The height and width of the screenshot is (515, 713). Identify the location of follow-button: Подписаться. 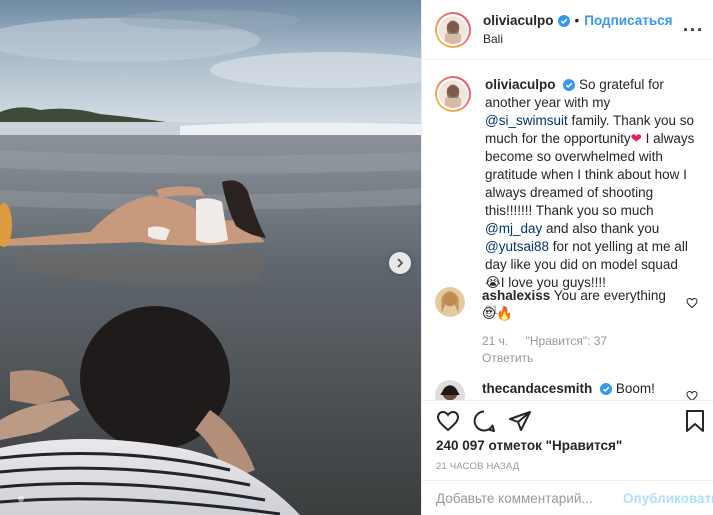
(628, 21).